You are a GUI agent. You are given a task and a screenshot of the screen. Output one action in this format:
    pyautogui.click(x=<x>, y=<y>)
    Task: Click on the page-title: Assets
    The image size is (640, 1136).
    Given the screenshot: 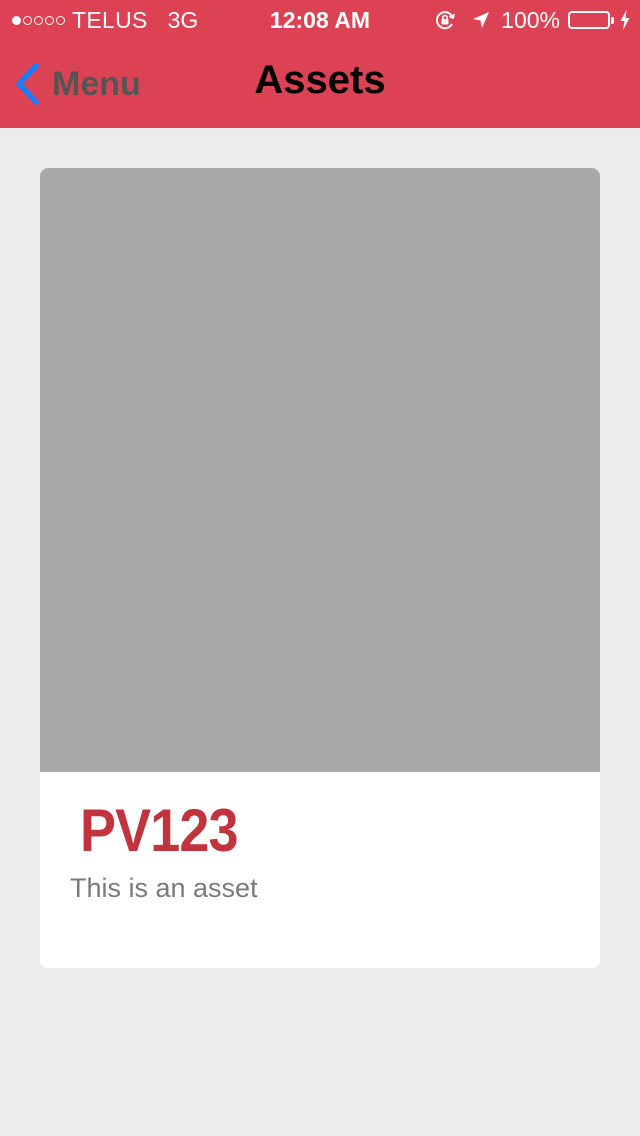 What is the action you would take?
    pyautogui.click(x=320, y=80)
    